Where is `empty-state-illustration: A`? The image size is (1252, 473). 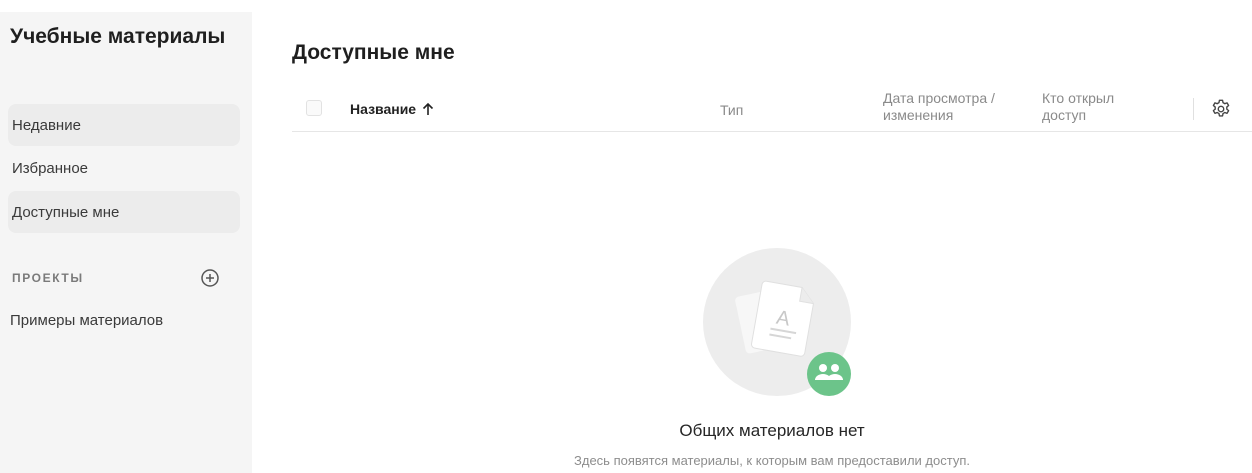 empty-state-illustration: A is located at coordinates (777, 322).